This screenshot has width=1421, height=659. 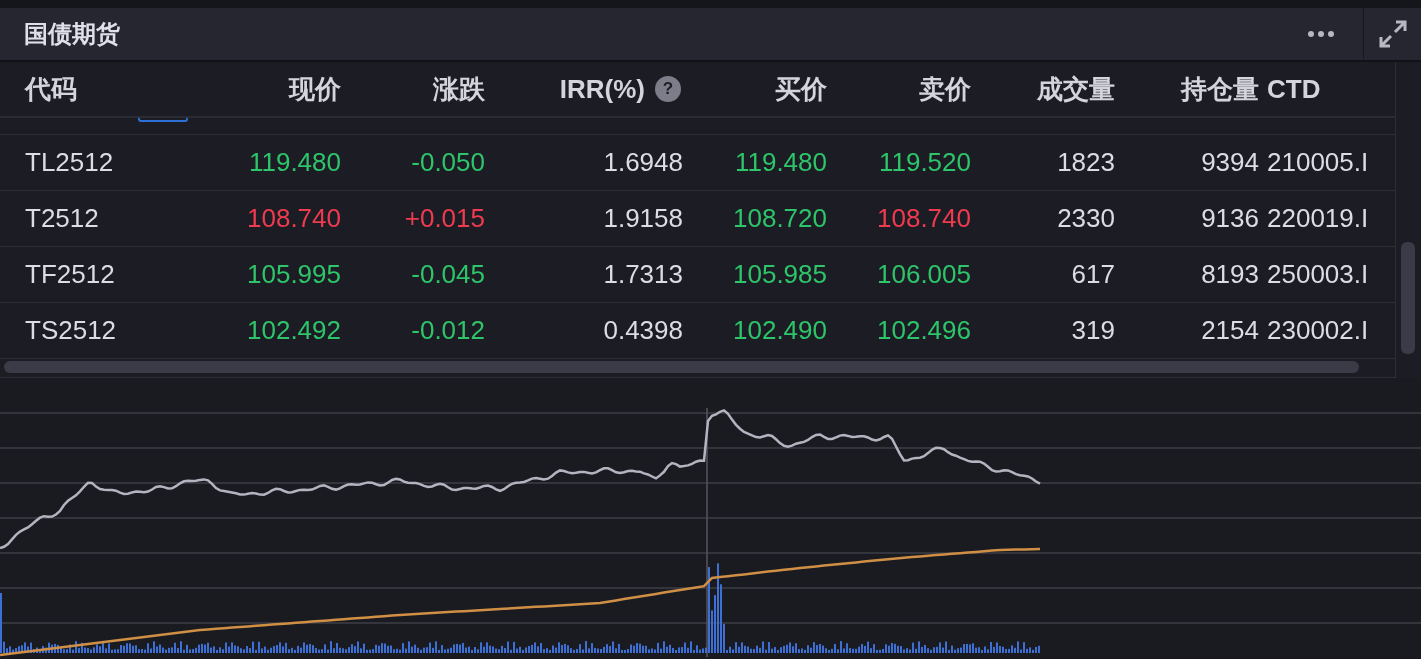 I want to click on table-cell: -0.050, so click(x=448, y=162).